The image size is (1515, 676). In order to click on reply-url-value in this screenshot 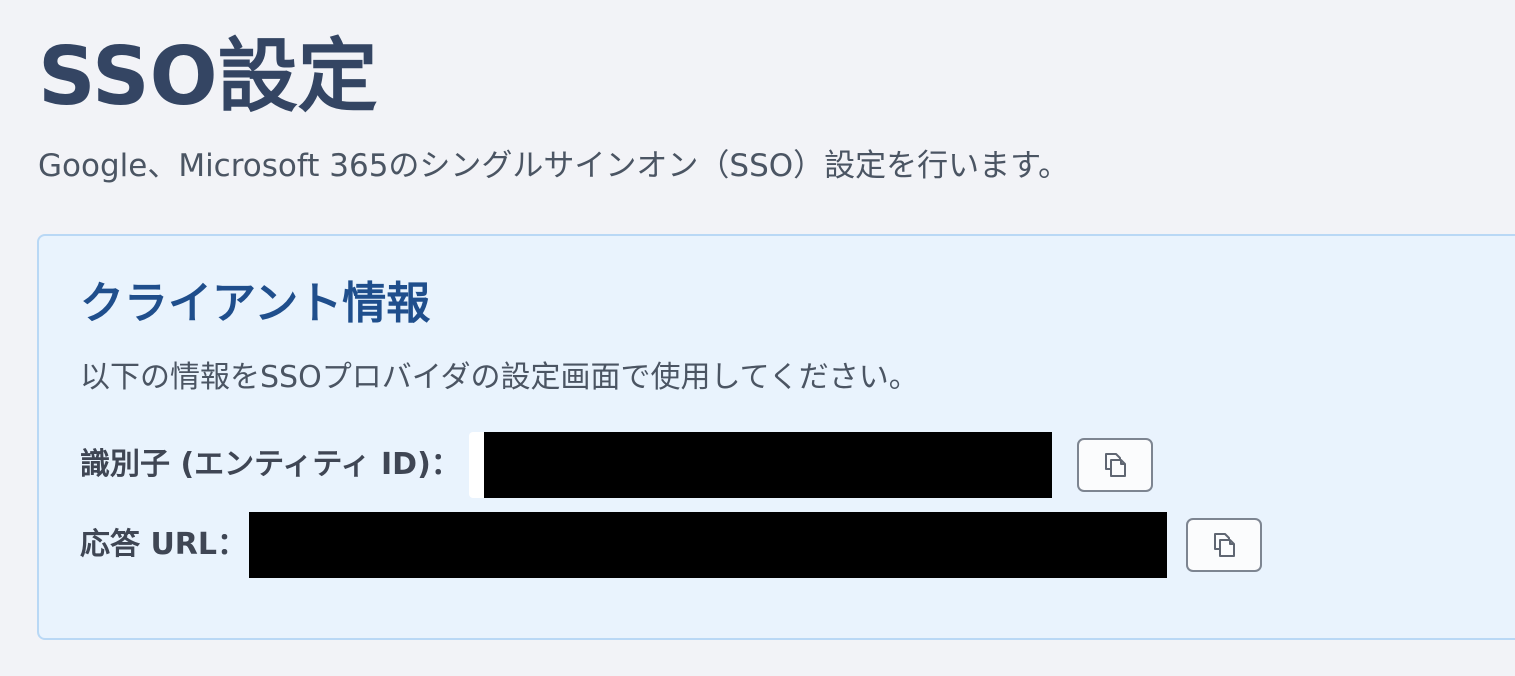, I will do `click(708, 545)`.